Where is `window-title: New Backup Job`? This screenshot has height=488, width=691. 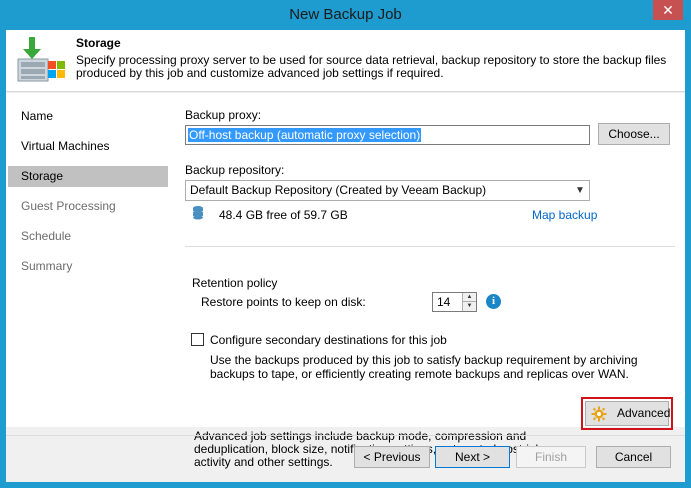 window-title: New Backup Job is located at coordinates (345, 14).